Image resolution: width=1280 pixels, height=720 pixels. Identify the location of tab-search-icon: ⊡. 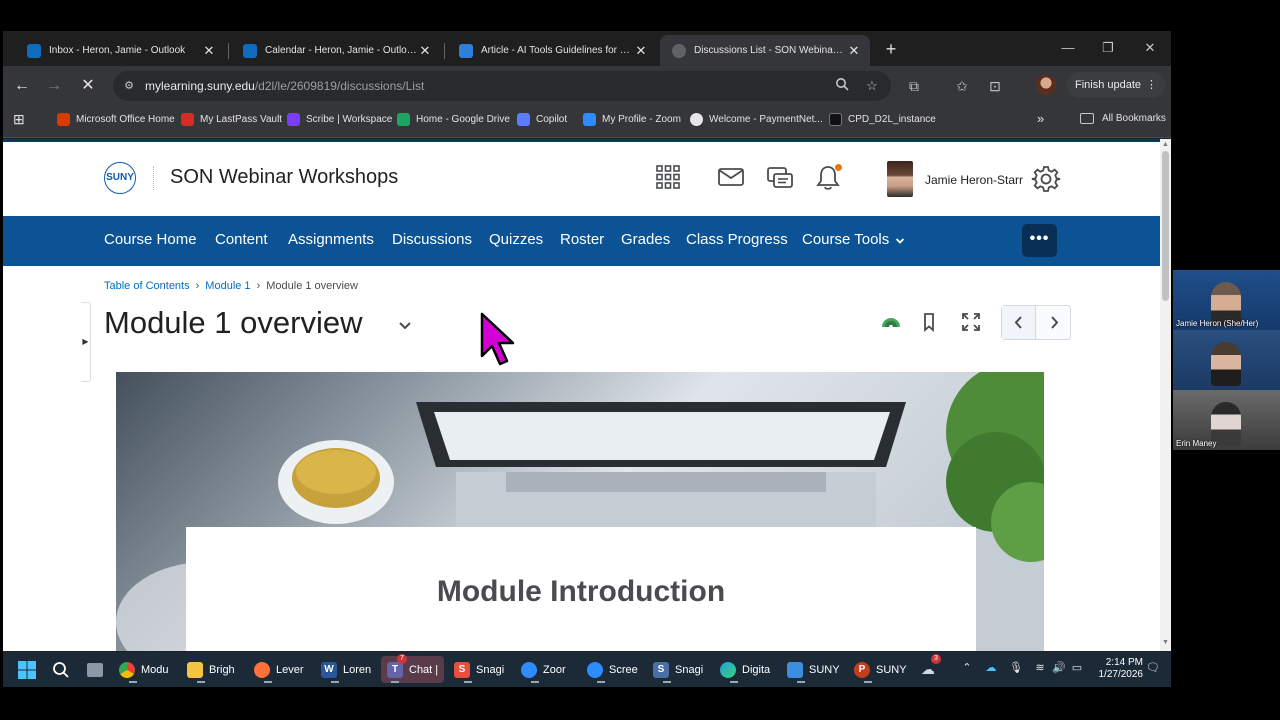
(995, 86).